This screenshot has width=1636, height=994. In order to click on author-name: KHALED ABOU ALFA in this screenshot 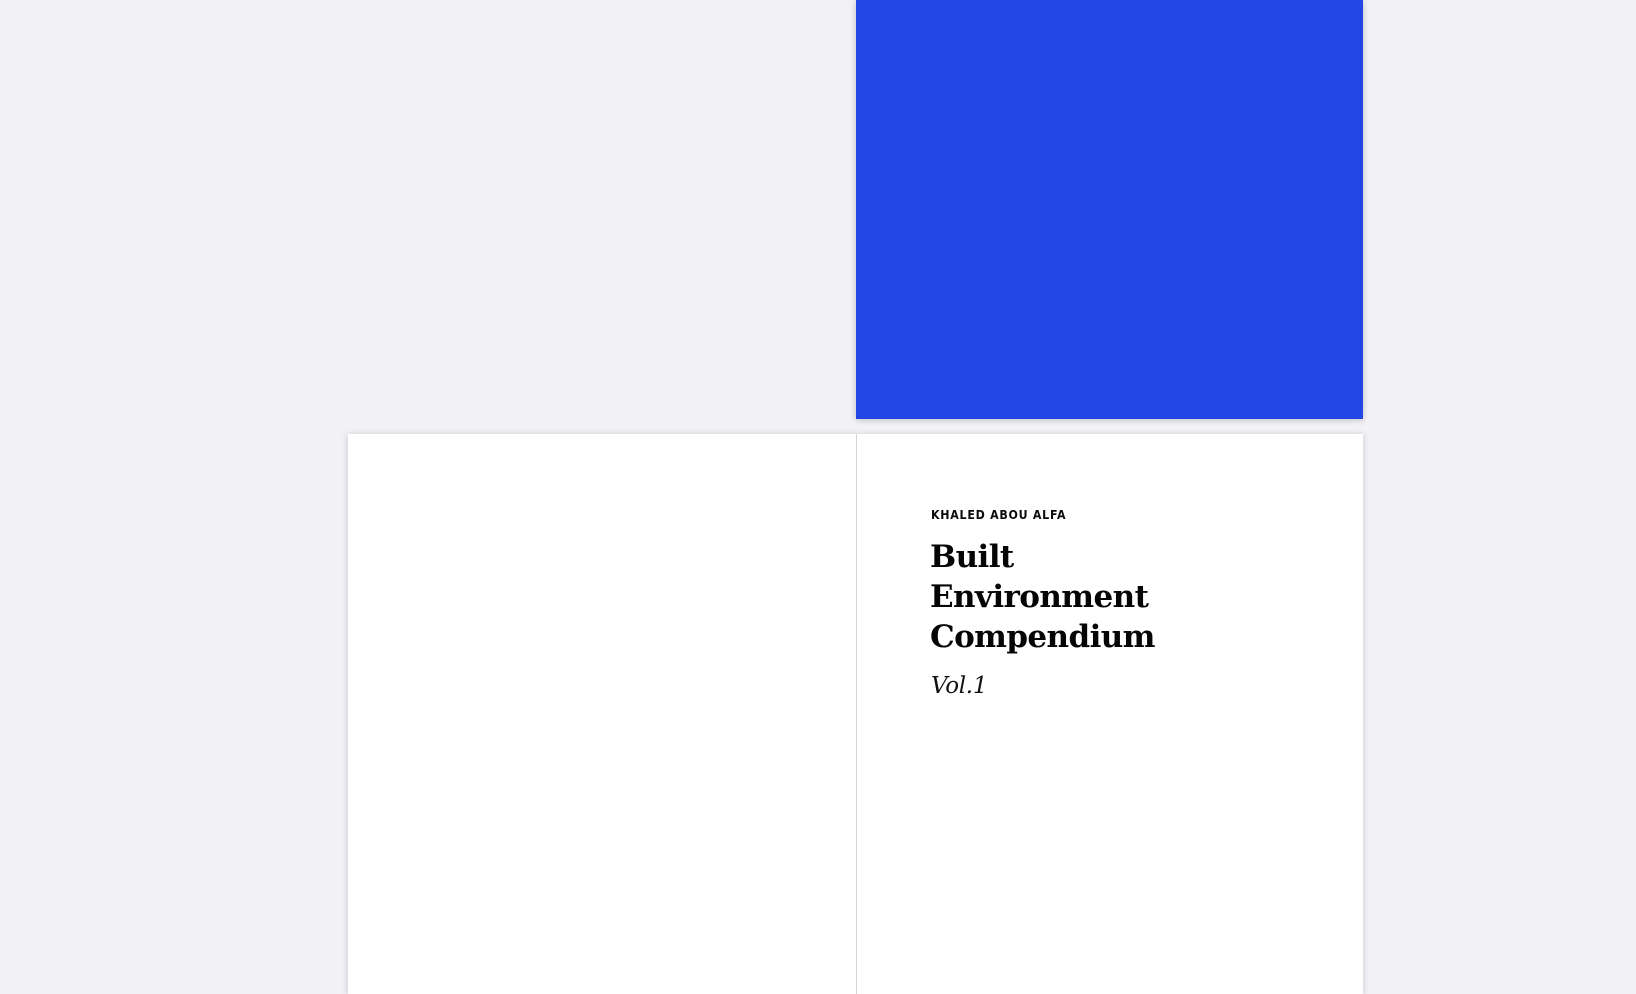, I will do `click(999, 515)`.